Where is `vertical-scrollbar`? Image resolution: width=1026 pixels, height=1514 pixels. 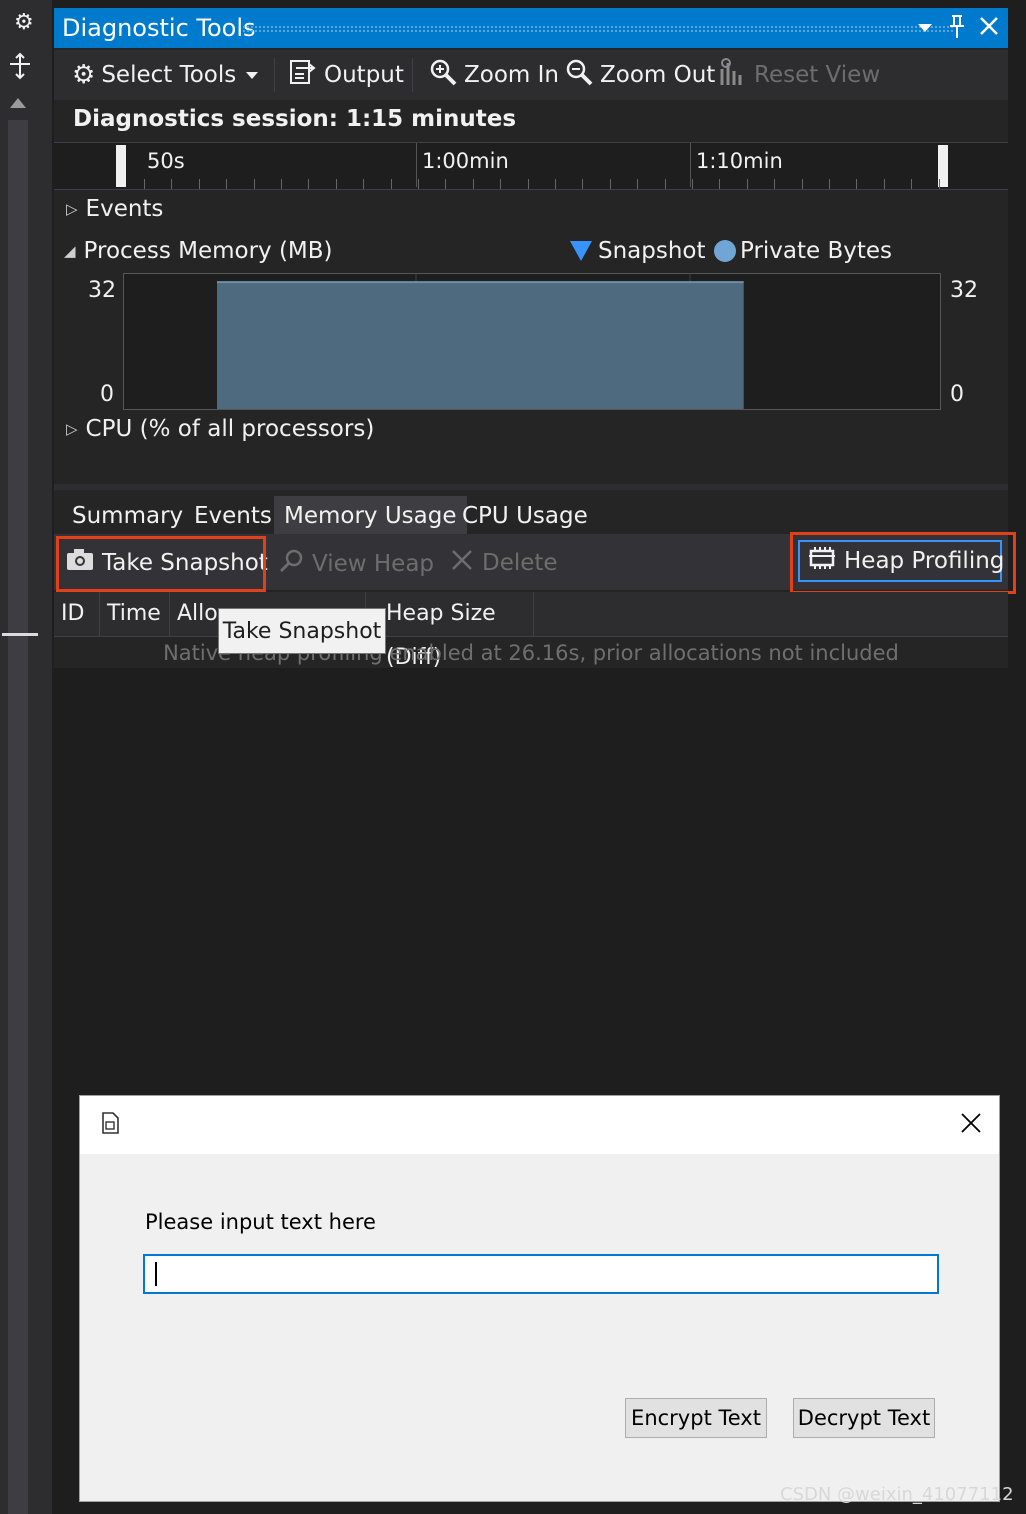 vertical-scrollbar is located at coordinates (18, 817).